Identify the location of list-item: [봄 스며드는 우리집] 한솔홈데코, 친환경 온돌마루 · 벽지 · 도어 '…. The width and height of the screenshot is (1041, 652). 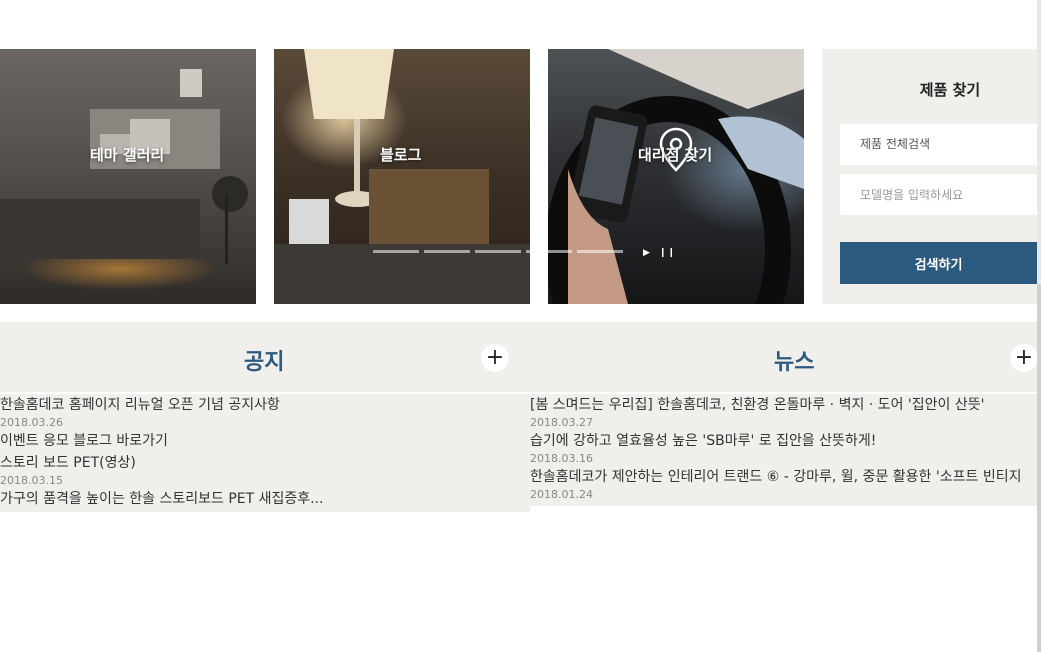
(785, 412).